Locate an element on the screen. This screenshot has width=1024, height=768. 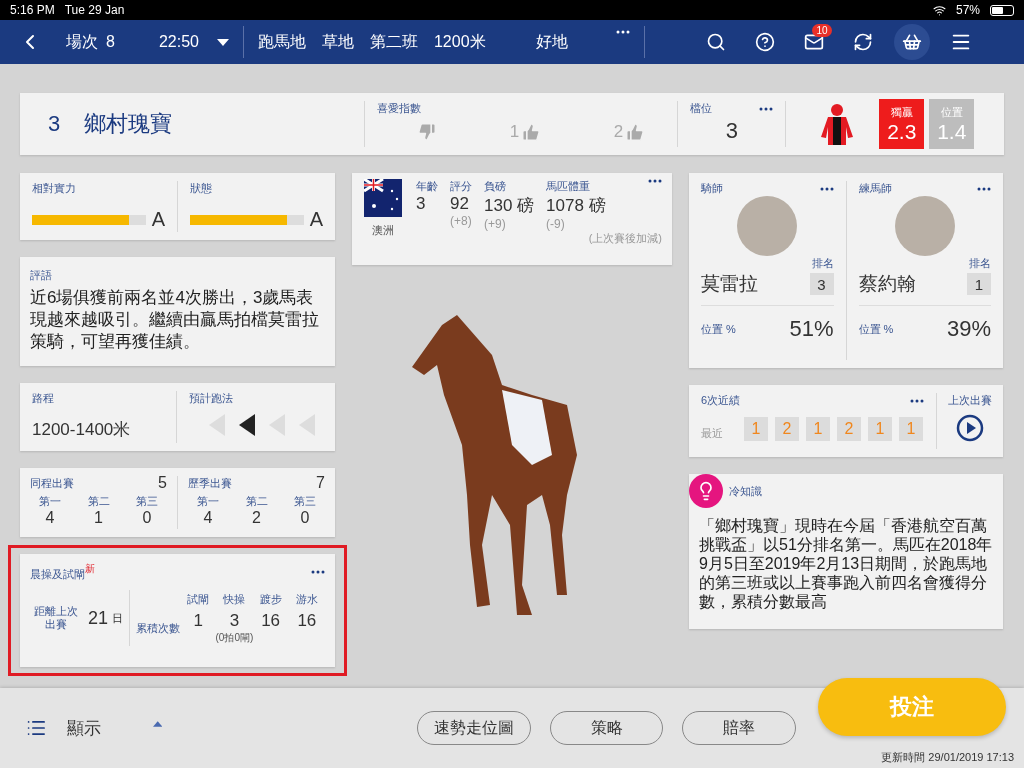
horse-name: 鄉村瑰寶 is located at coordinates (129, 124).